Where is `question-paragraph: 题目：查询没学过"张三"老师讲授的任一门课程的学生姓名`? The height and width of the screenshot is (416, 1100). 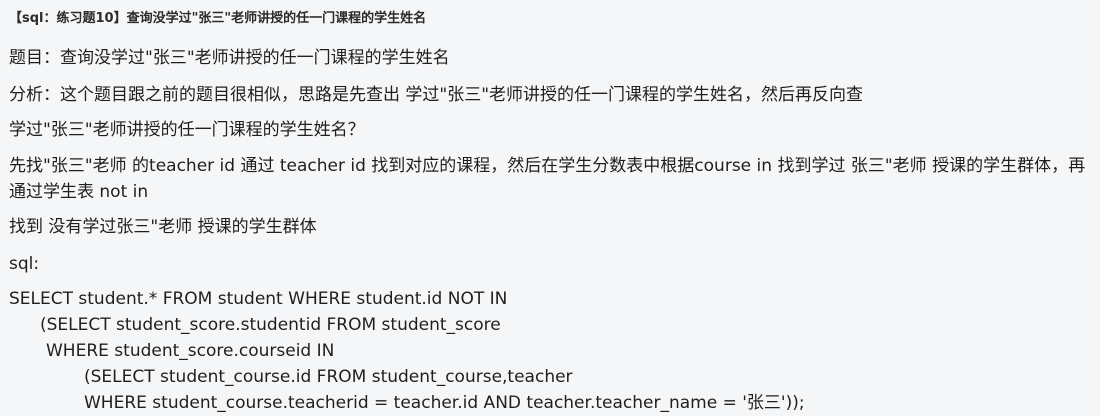
question-paragraph: 题目：查询没学过"张三"老师讲授的任一门课程的学生姓名 is located at coordinates (229, 58).